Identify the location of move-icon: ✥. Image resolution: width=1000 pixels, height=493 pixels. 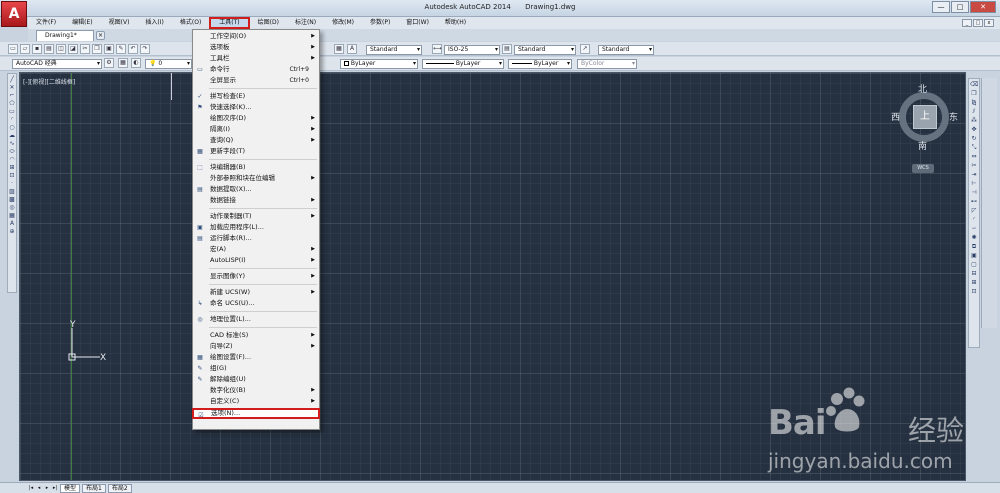
(974, 130).